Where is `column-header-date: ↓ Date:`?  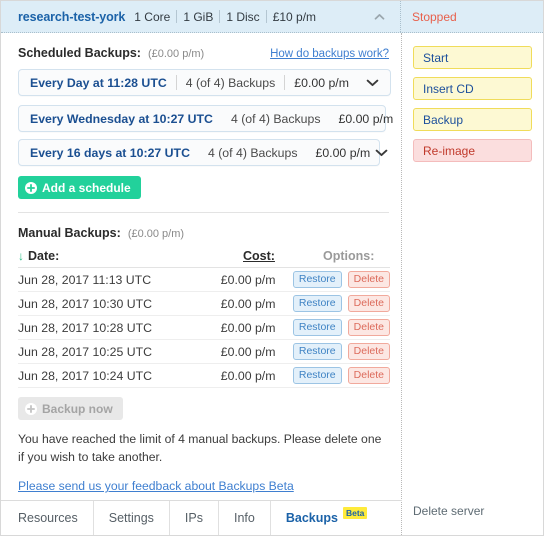
column-header-date: ↓ Date: is located at coordinates (130, 256).